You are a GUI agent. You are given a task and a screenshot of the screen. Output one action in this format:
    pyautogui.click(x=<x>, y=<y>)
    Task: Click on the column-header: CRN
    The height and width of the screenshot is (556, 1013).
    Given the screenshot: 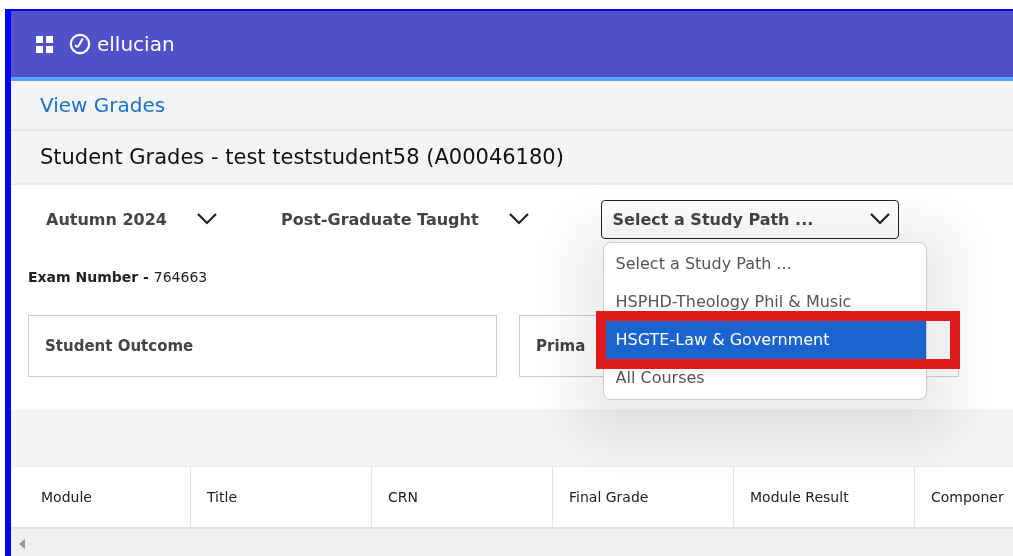 What is the action you would take?
    pyautogui.click(x=462, y=497)
    